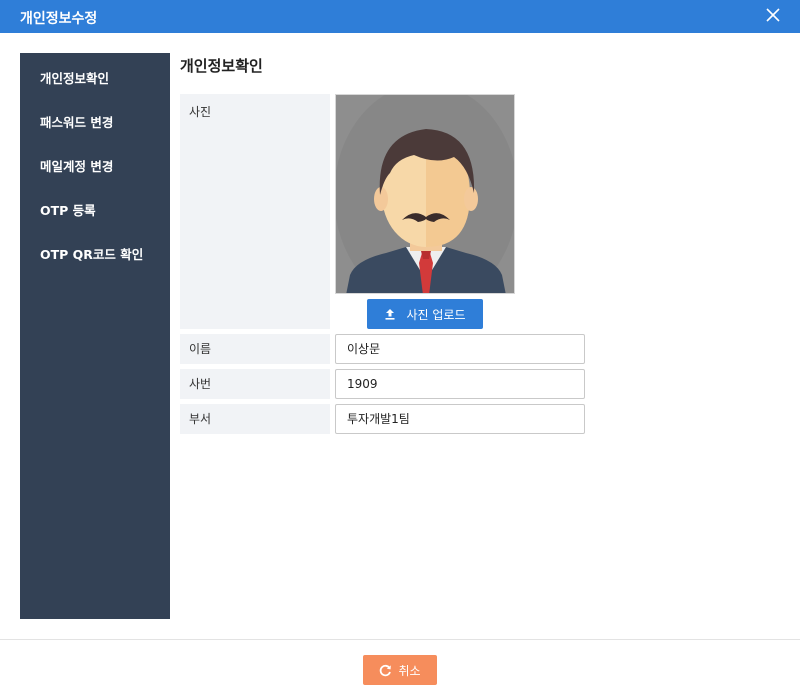 The image size is (800, 700). What do you see at coordinates (436, 314) in the screenshot?
I see `upload-button-label: 사진 업로드` at bounding box center [436, 314].